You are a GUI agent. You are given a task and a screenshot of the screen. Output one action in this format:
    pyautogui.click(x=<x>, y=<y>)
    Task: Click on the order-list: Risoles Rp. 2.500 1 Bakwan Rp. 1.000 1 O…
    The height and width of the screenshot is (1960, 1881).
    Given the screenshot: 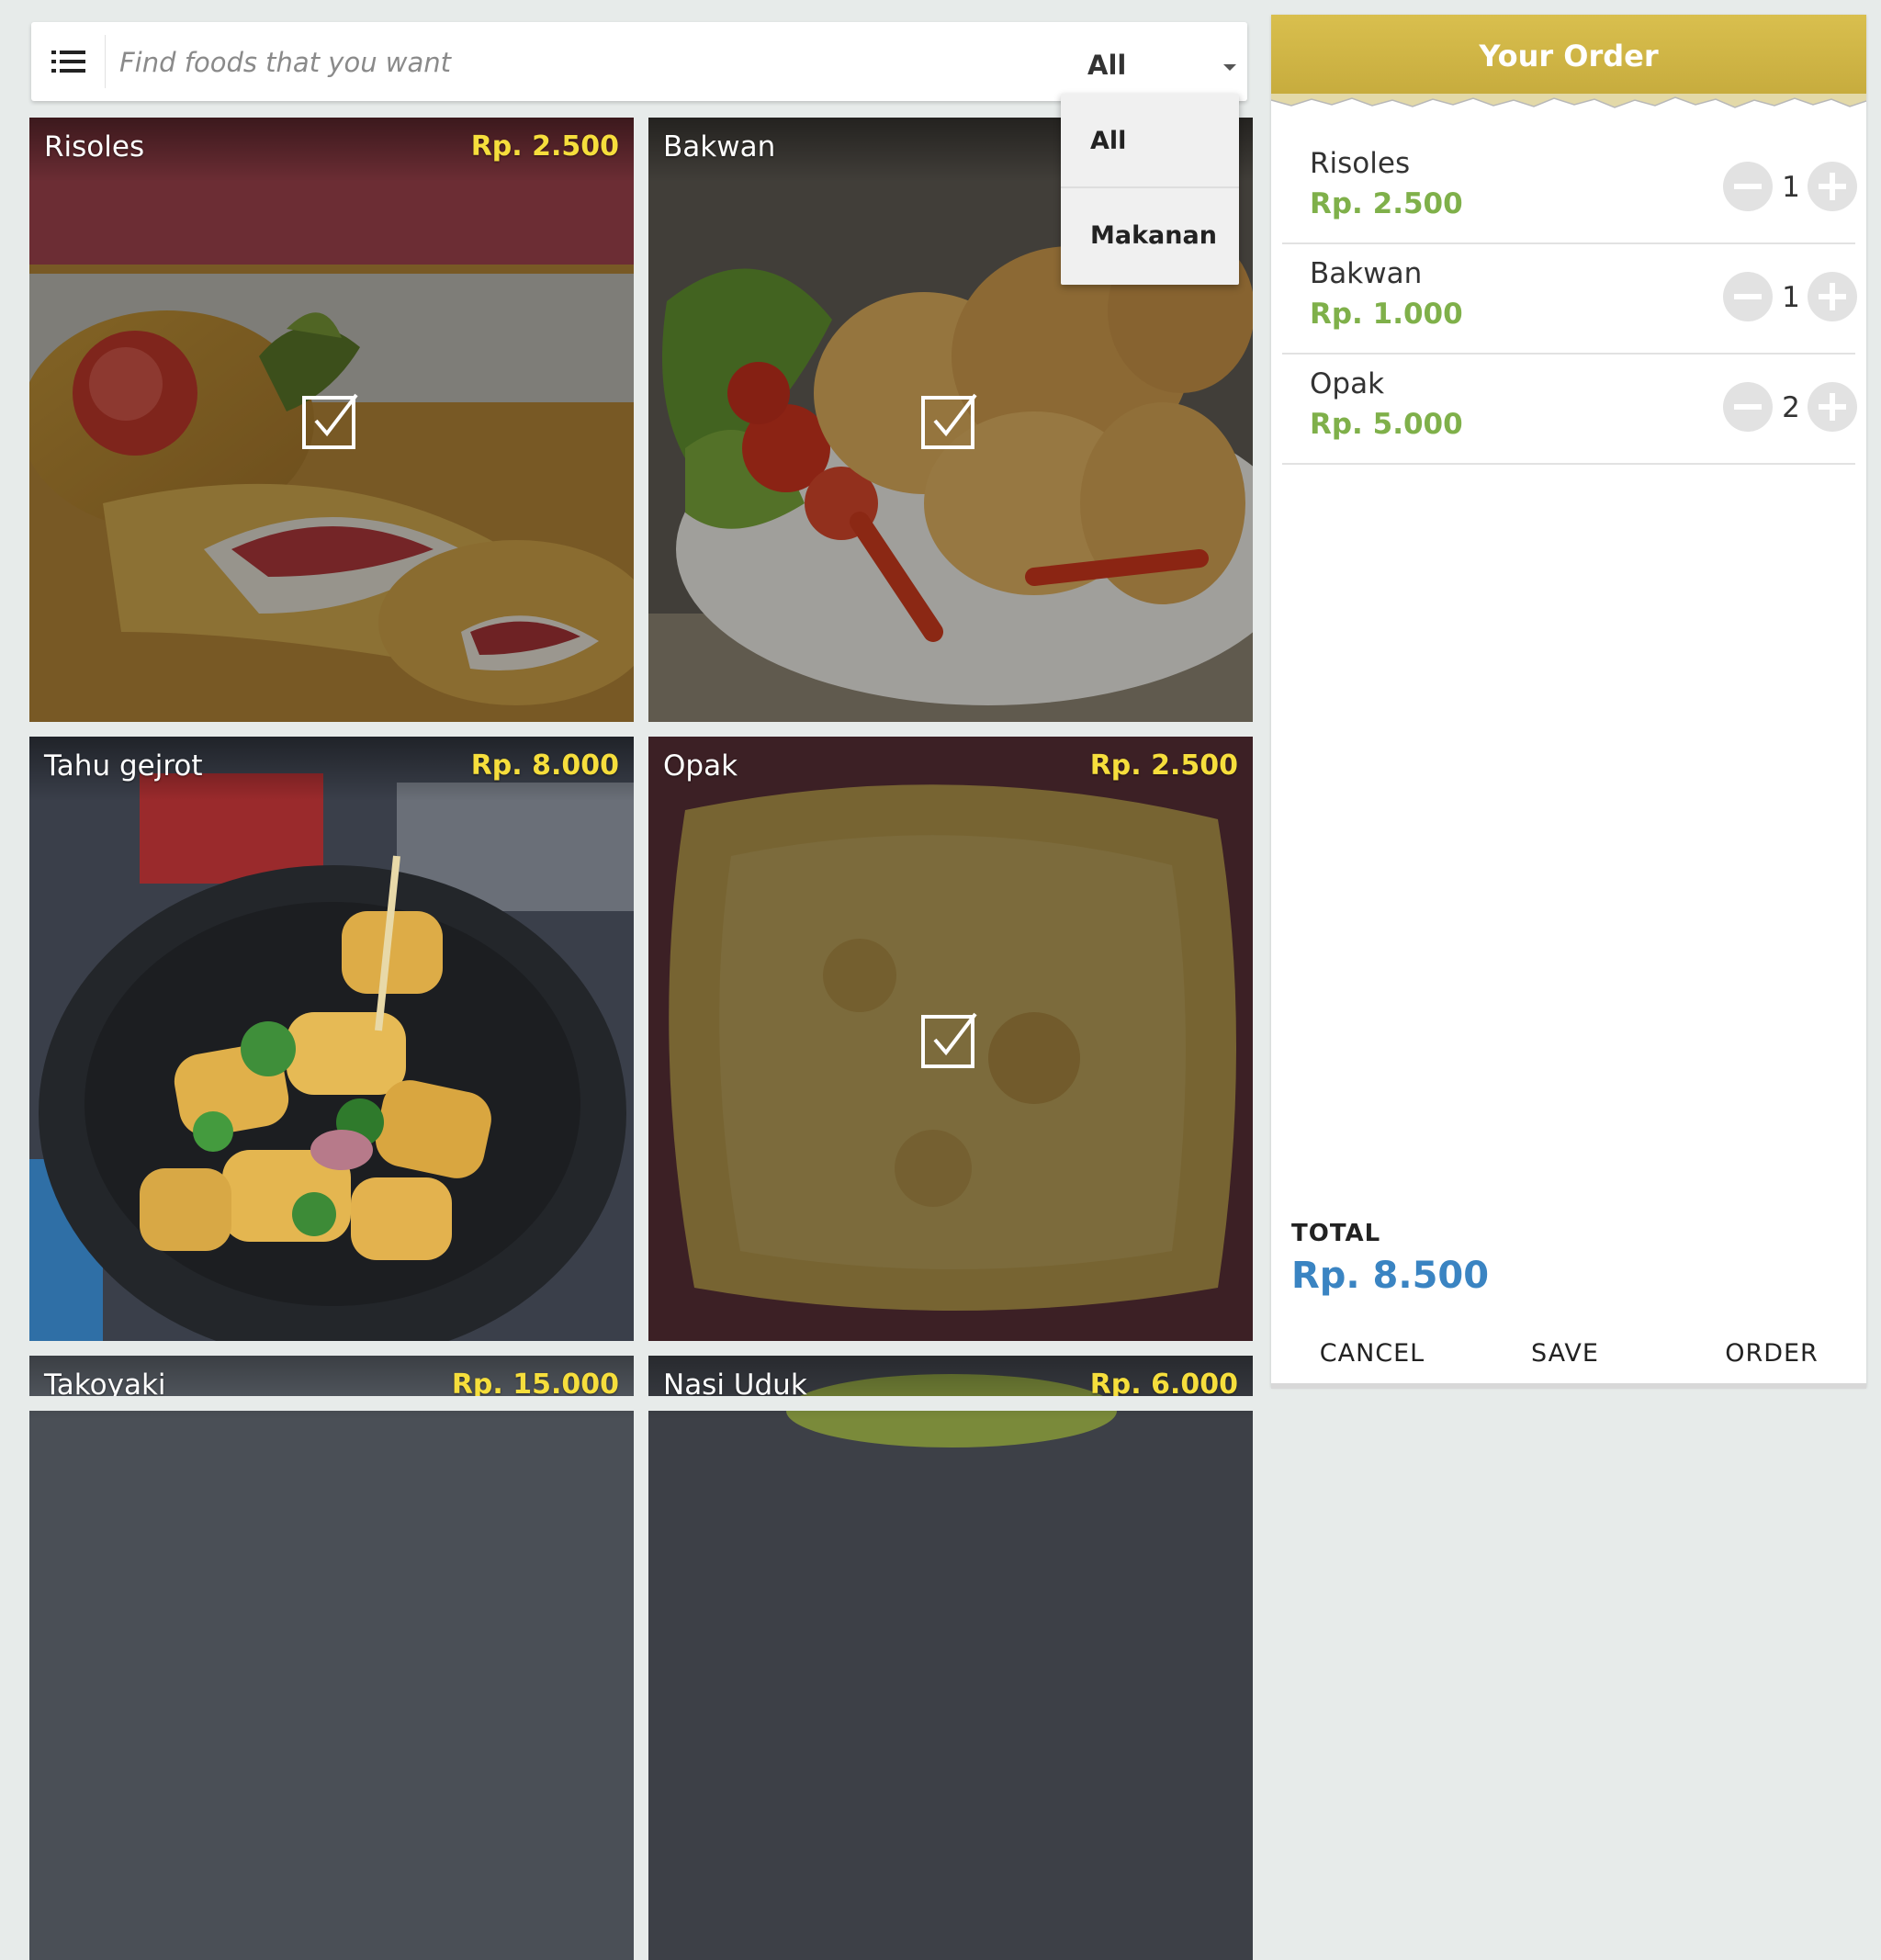 What is the action you would take?
    pyautogui.click(x=1570, y=299)
    